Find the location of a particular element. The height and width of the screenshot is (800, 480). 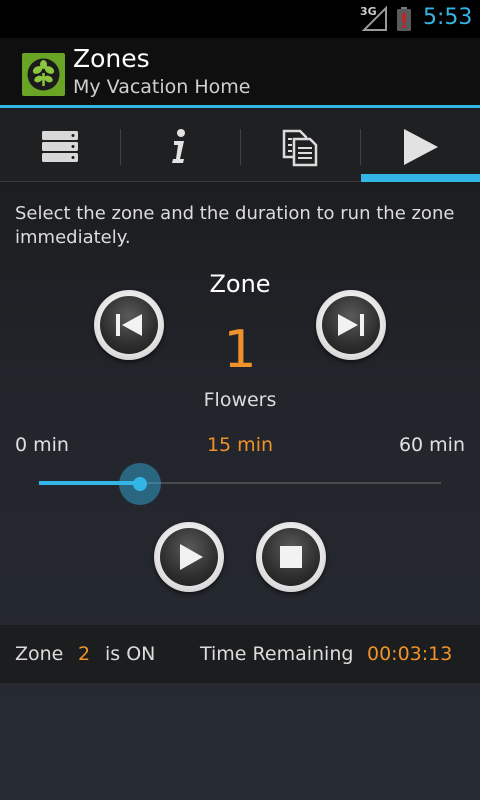

documents-icon is located at coordinates (300, 147).